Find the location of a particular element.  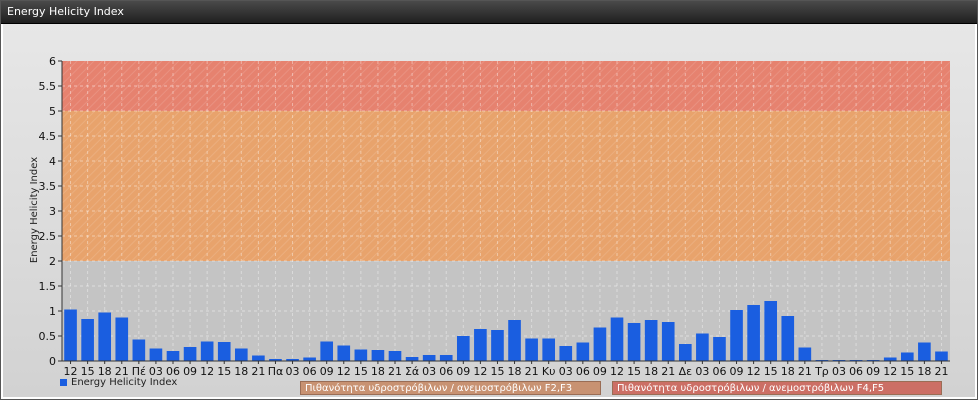

y-tick-label: 5 is located at coordinates (52, 111).